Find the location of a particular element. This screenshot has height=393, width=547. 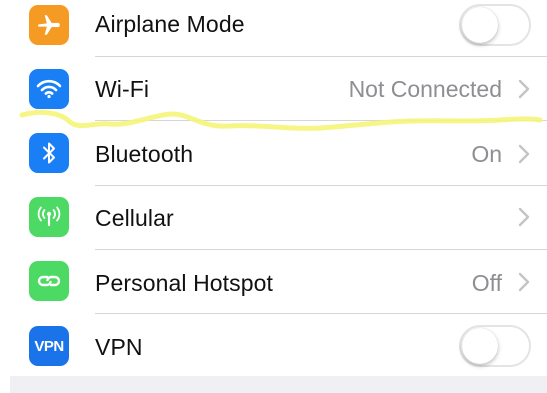

cellular-icon is located at coordinates (49, 217).